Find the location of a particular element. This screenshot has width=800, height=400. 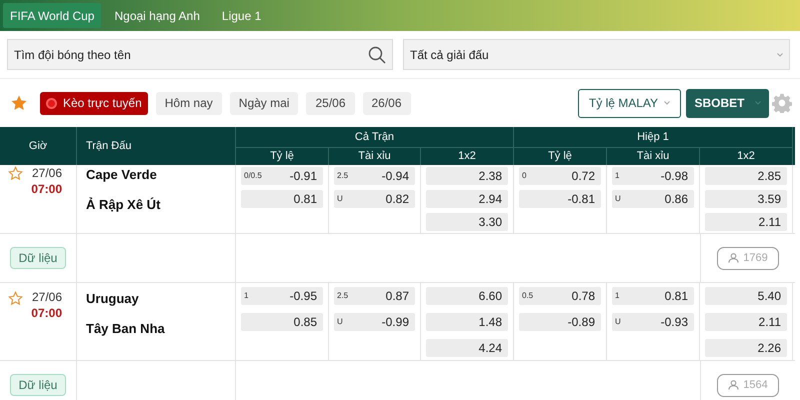

settings-icon is located at coordinates (782, 103).